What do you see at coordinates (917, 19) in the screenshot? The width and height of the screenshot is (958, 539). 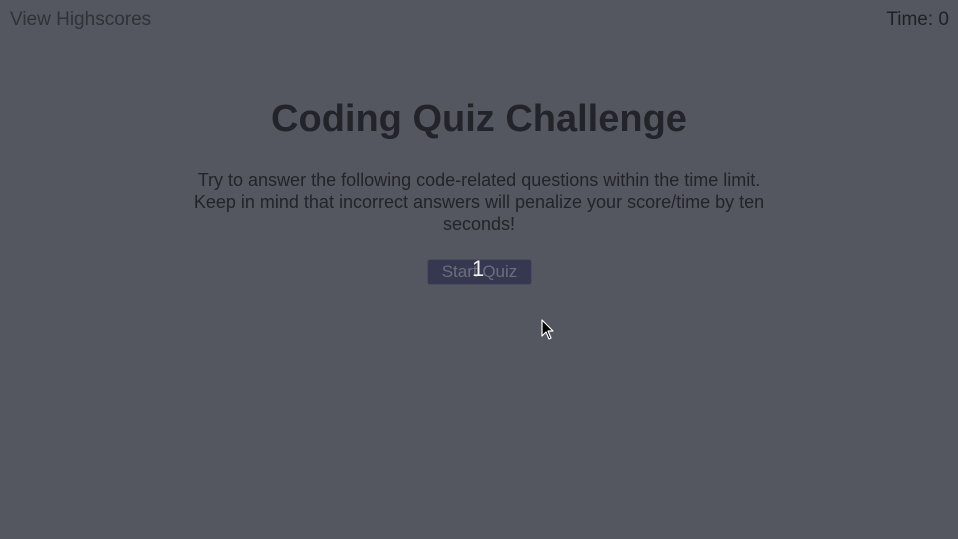 I see `timer-display: Time: 0` at bounding box center [917, 19].